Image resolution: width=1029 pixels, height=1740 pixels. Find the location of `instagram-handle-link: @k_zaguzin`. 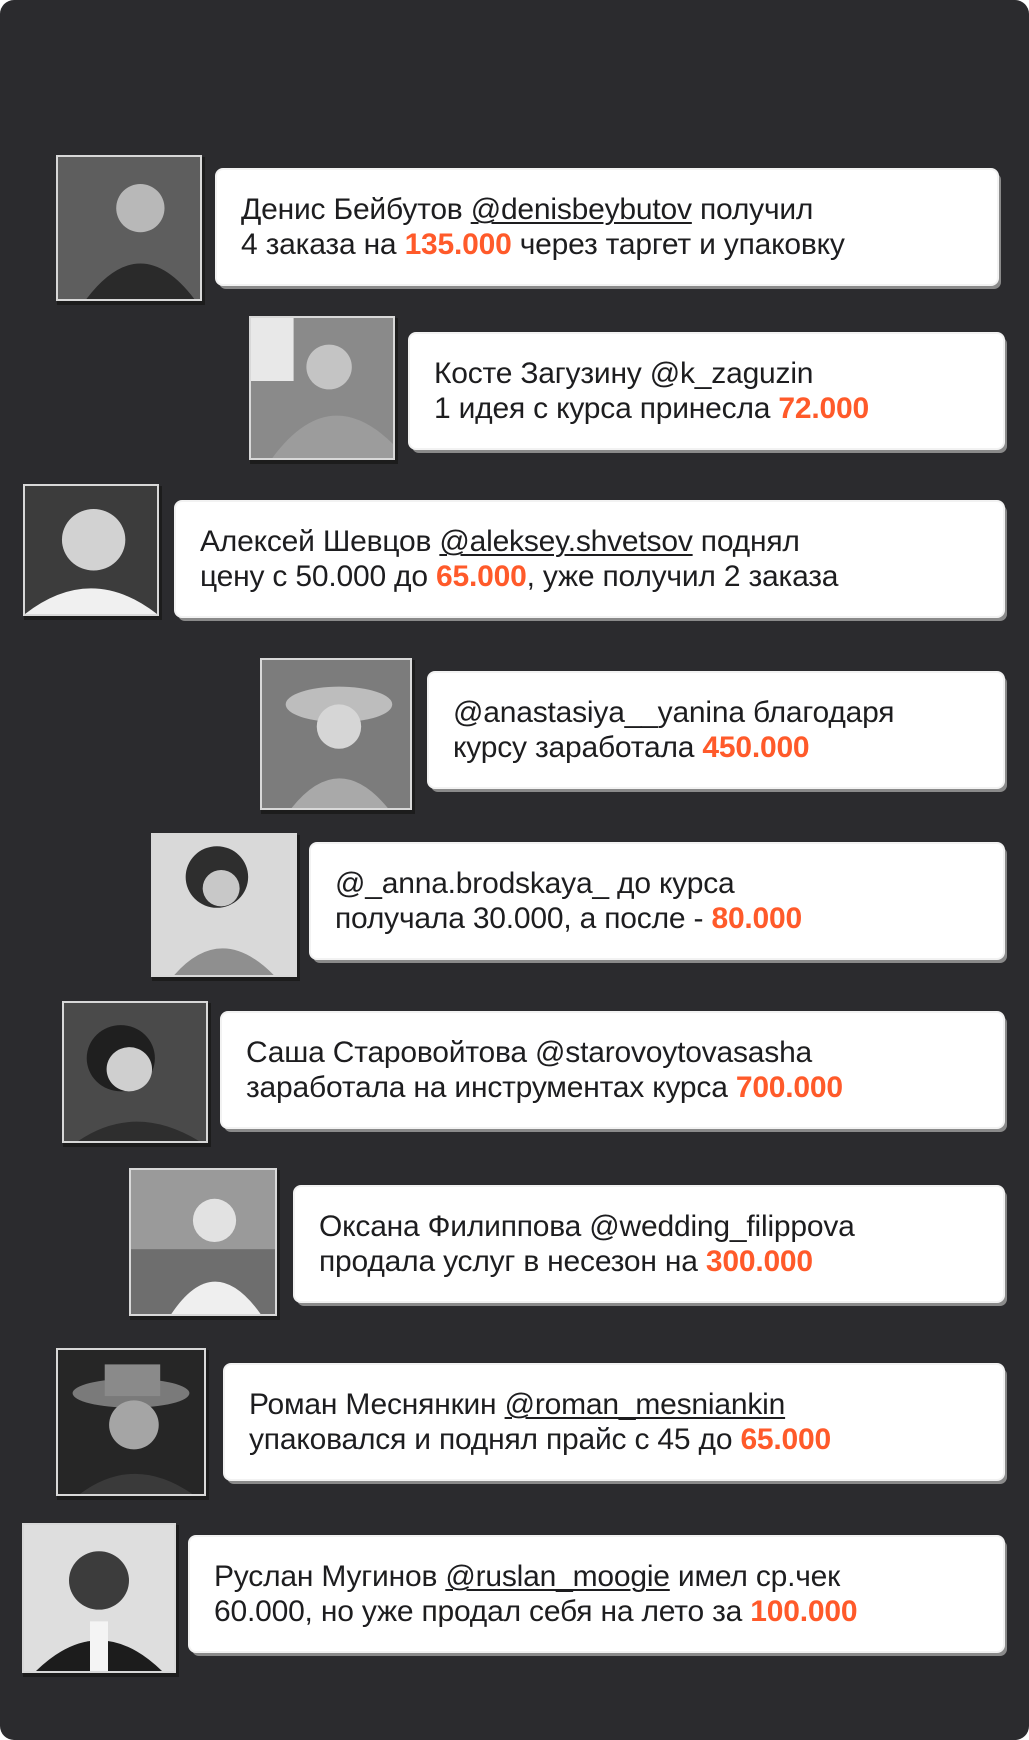

instagram-handle-link: @k_zaguzin is located at coordinates (732, 373).